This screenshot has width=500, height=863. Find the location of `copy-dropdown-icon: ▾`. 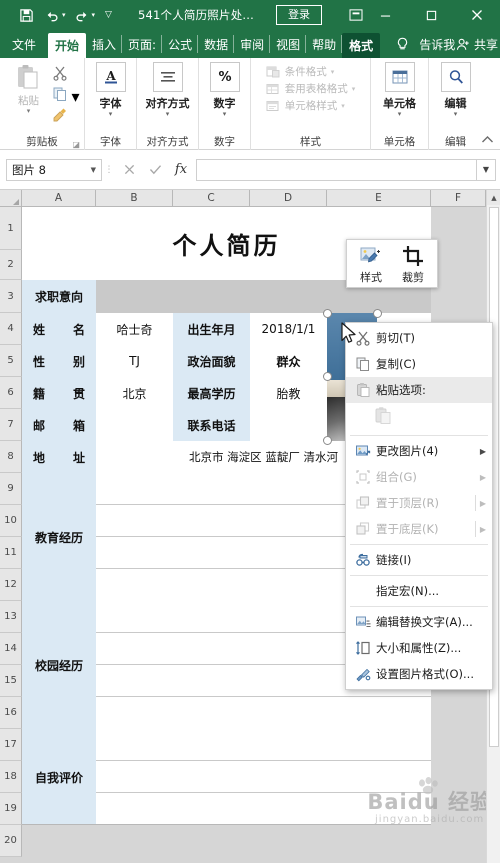

copy-dropdown-icon: ▾ is located at coordinates (75, 96).